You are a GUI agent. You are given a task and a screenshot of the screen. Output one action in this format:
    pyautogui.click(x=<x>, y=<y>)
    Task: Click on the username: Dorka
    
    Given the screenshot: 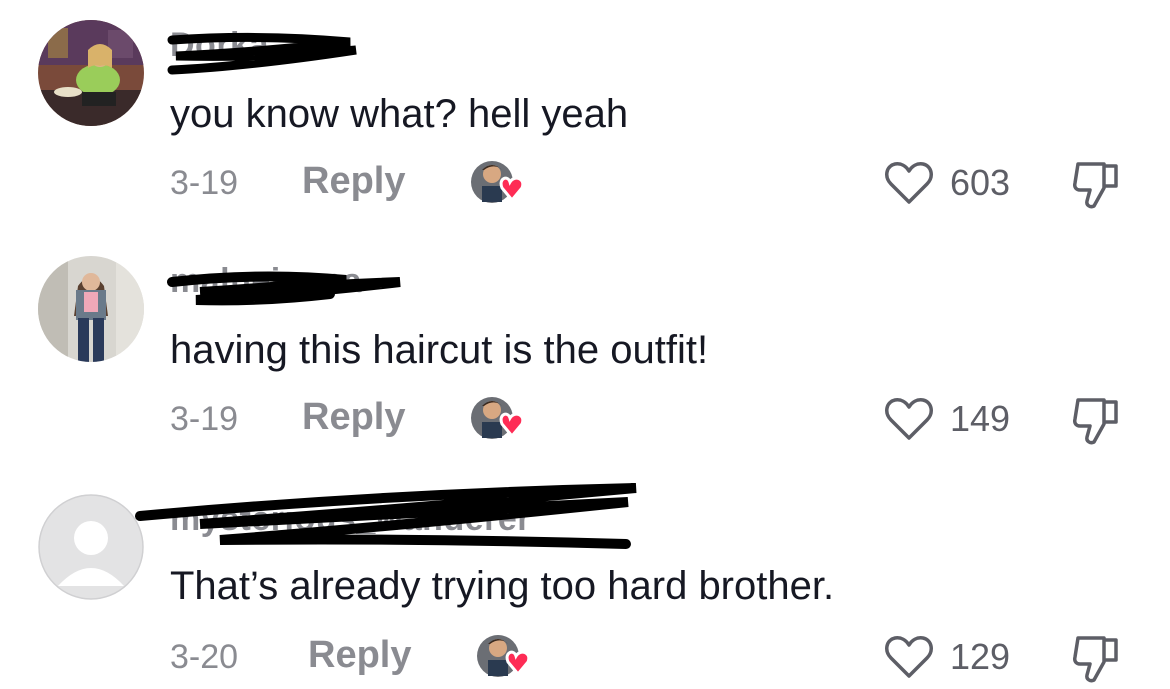 What is the action you would take?
    pyautogui.click(x=219, y=45)
    